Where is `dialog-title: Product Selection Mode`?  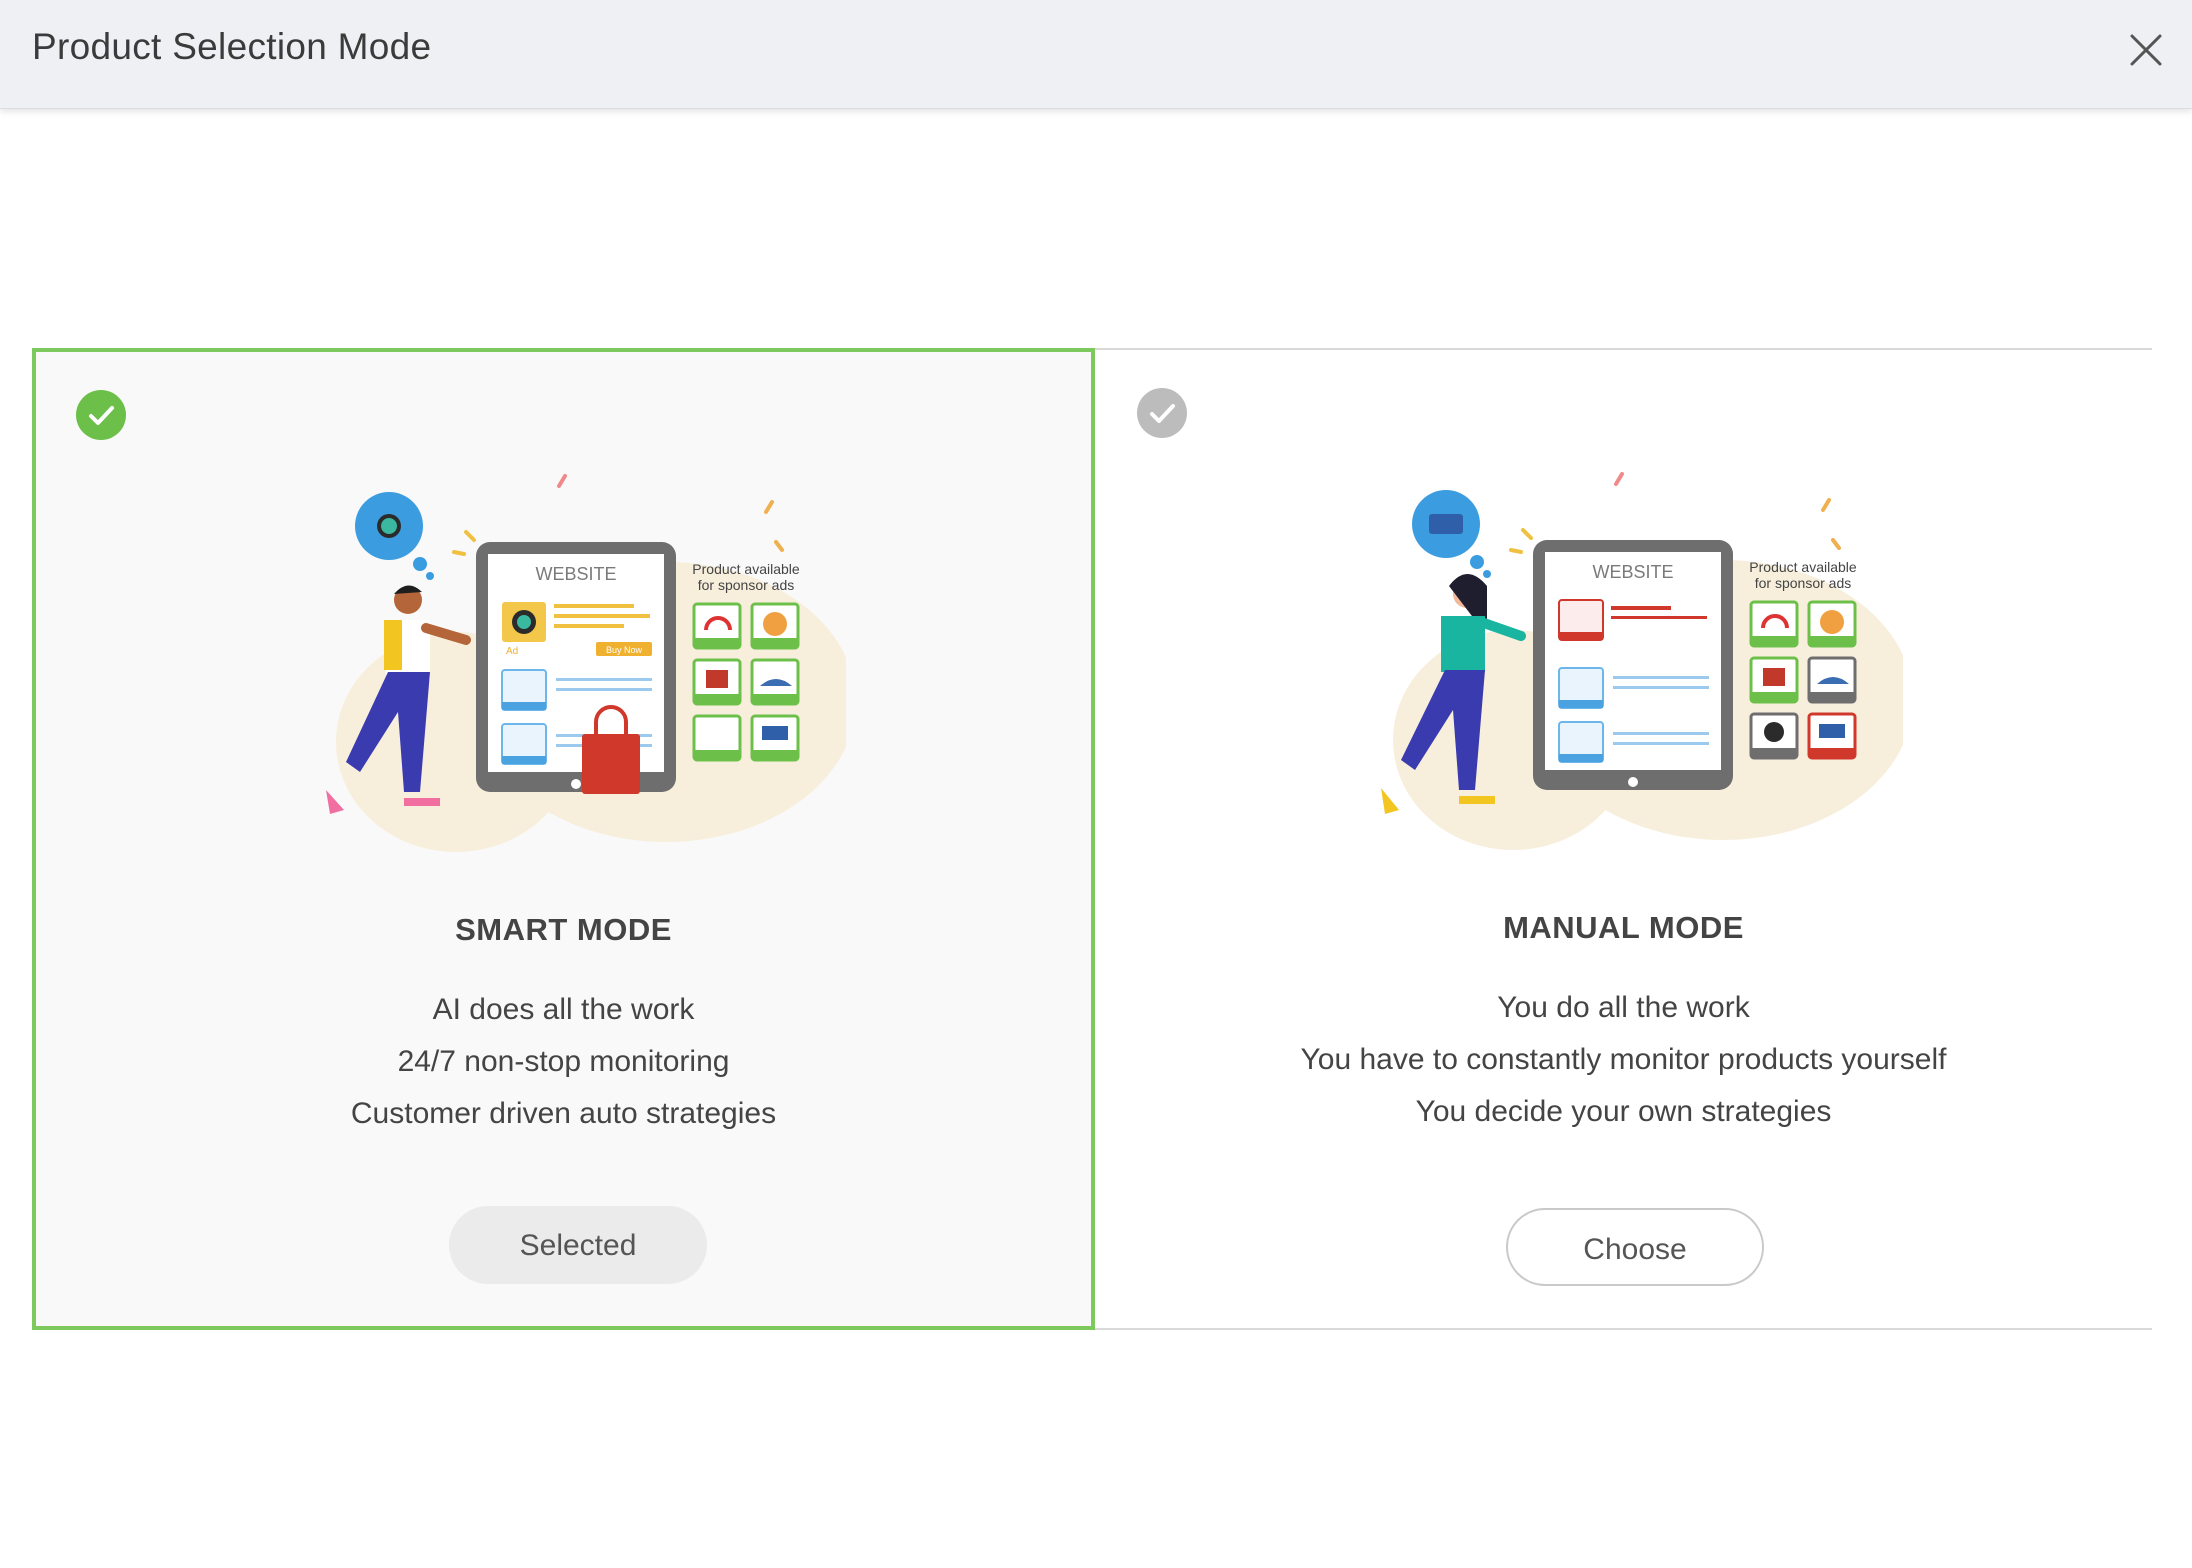 dialog-title: Product Selection Mode is located at coordinates (232, 46).